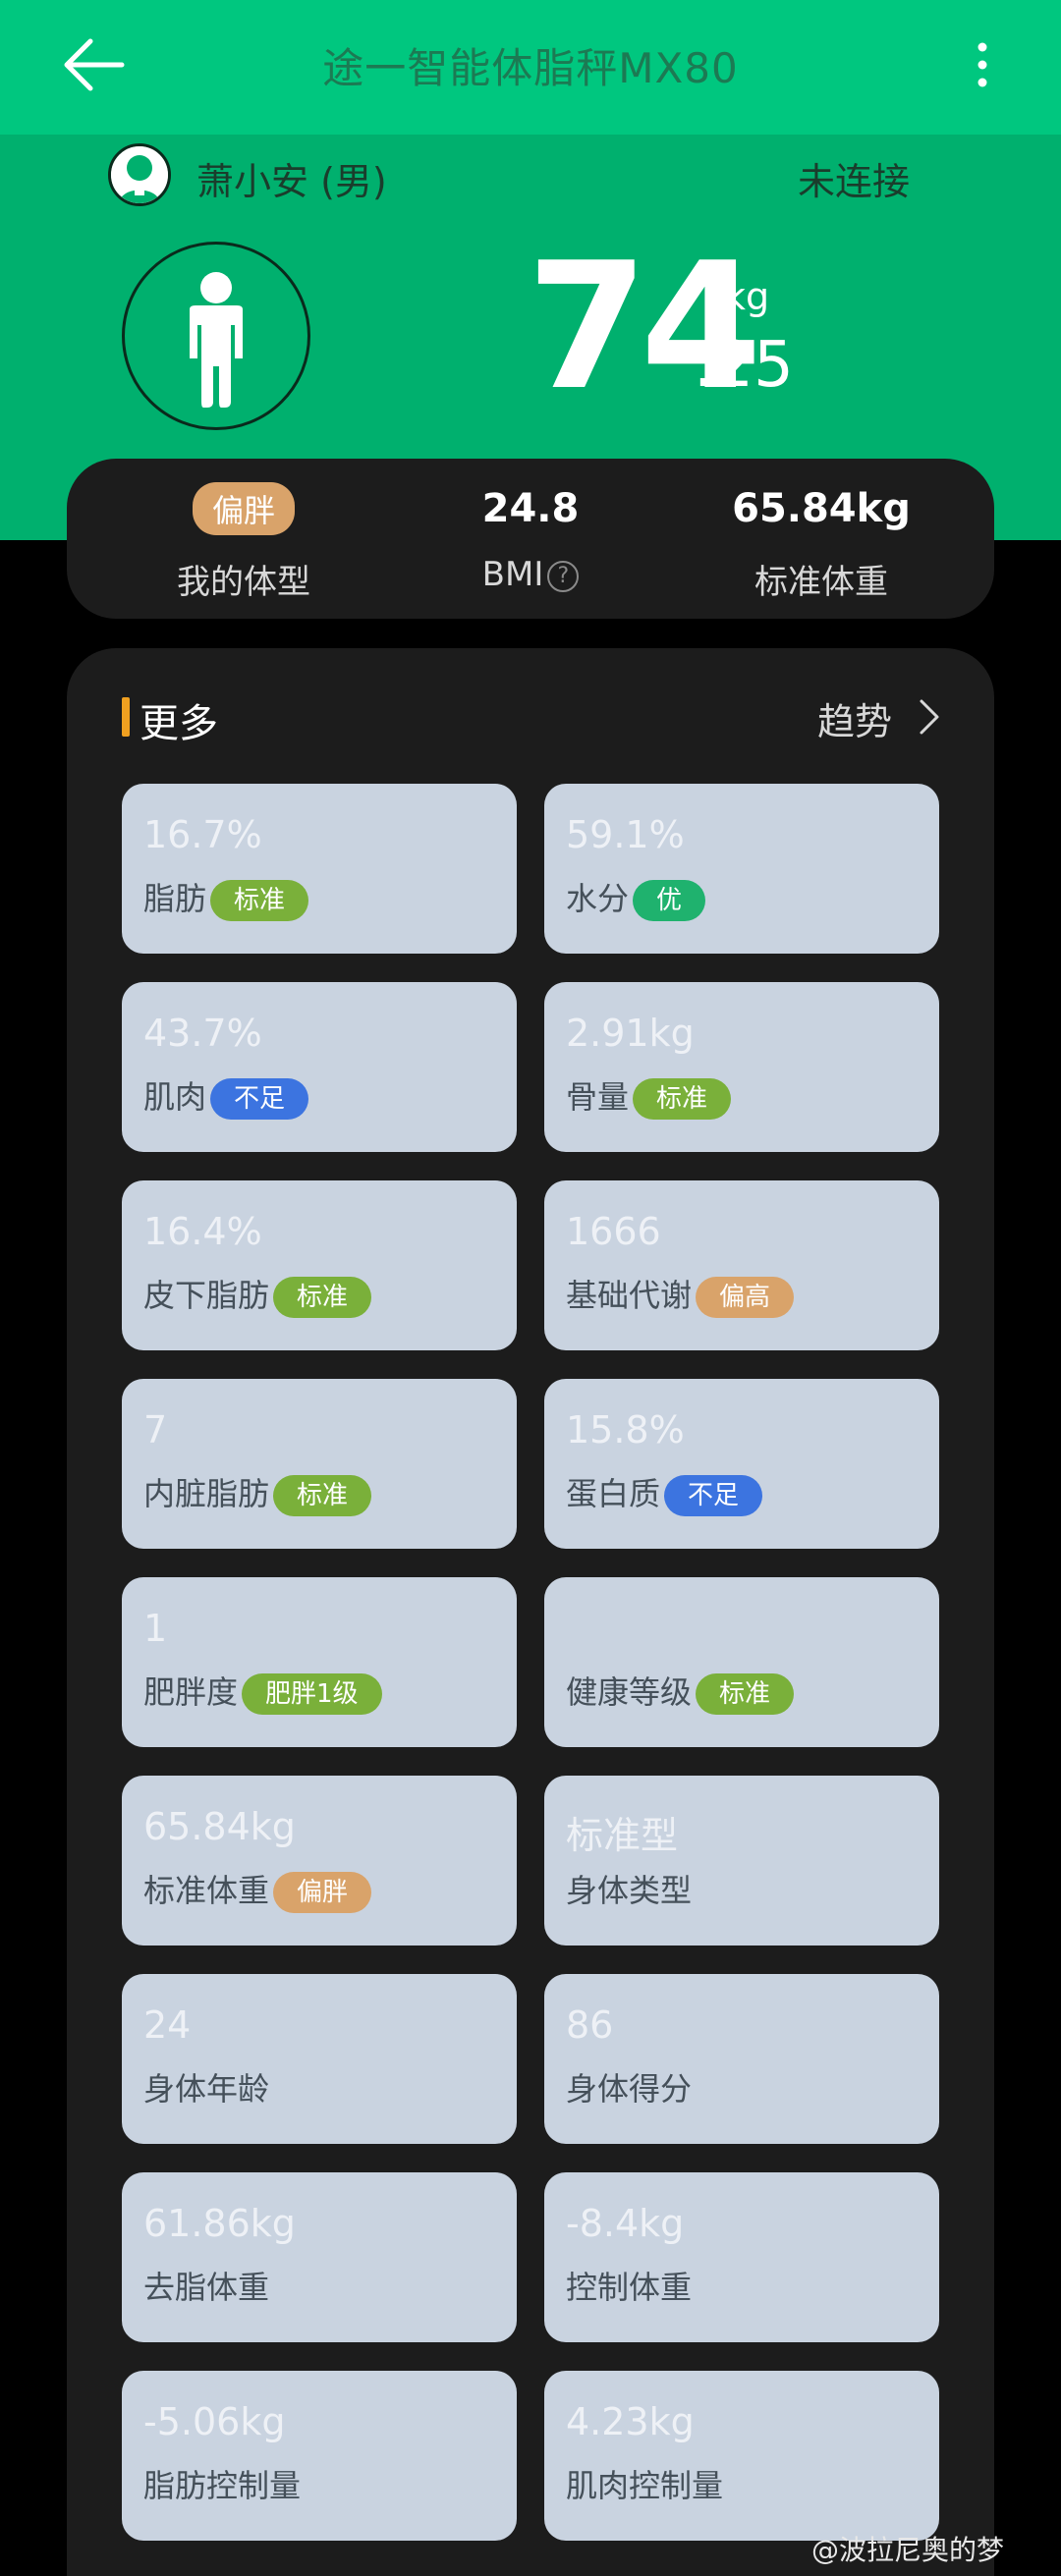 The height and width of the screenshot is (2576, 1061). I want to click on user-avatar-icon, so click(139, 174).